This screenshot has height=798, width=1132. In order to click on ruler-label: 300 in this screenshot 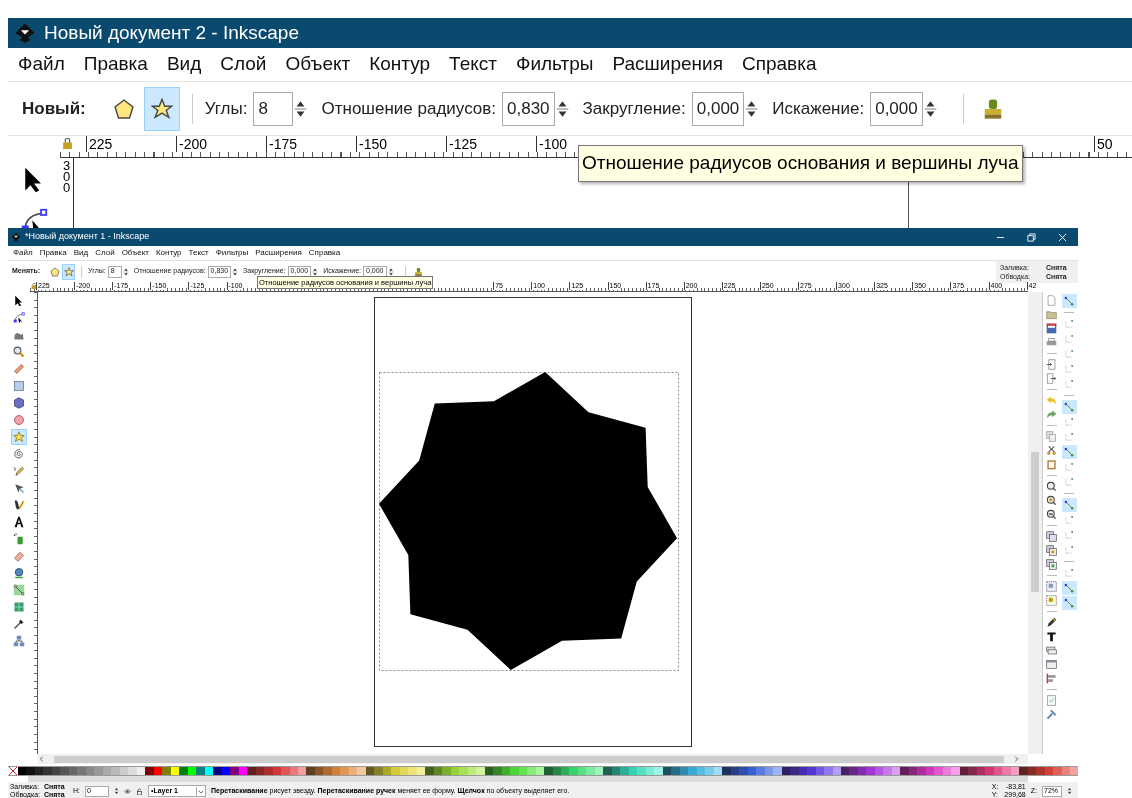, I will do `click(66, 176)`.